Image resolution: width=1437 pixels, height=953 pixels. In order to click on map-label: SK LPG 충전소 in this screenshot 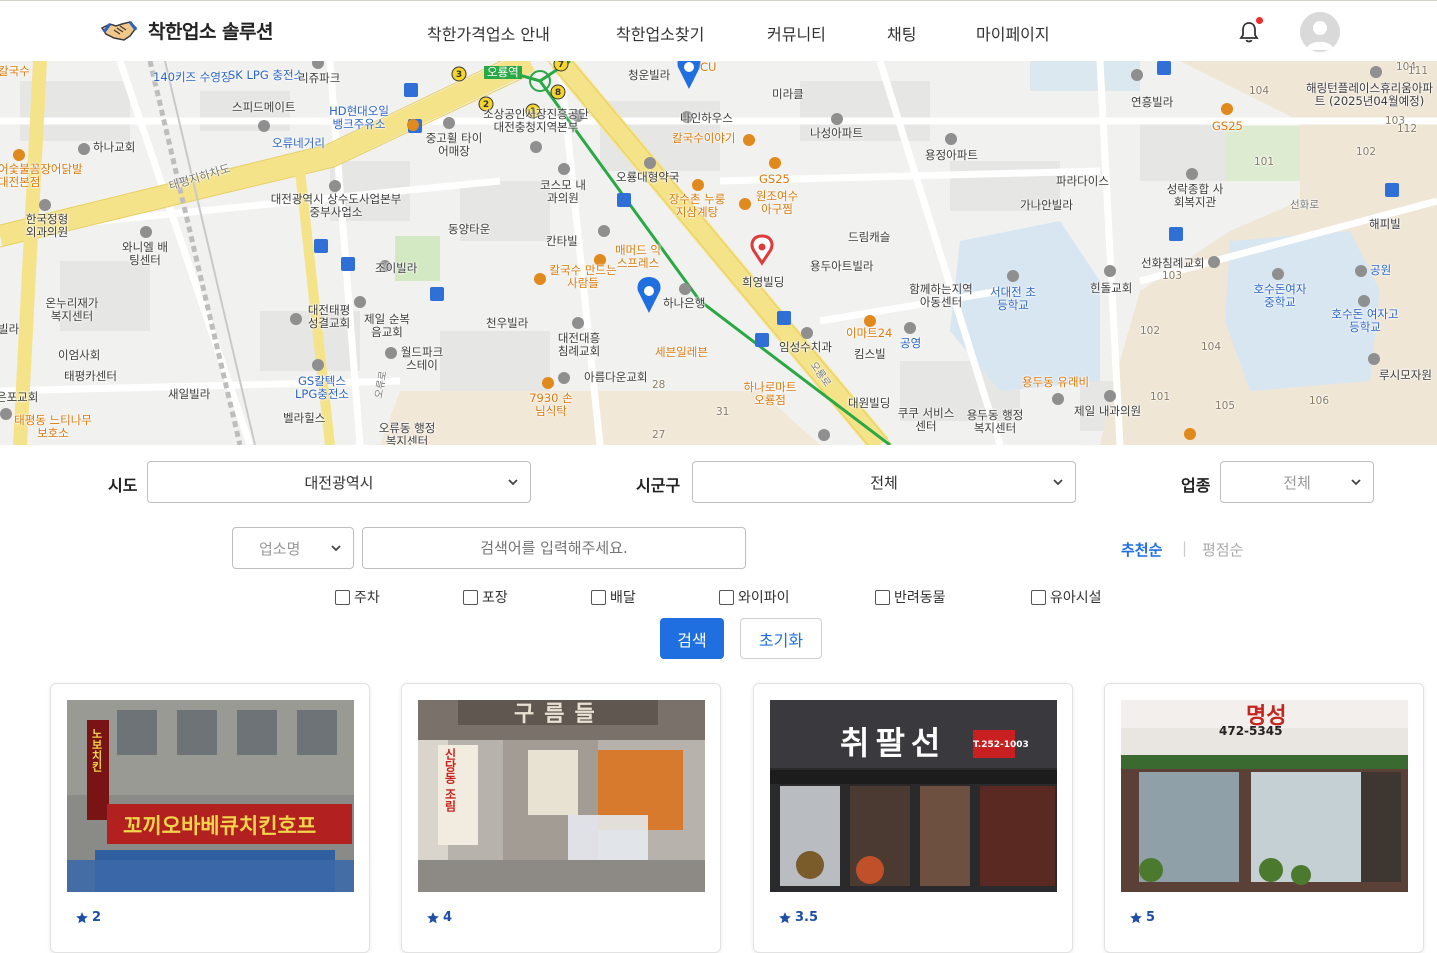, I will do `click(266, 75)`.